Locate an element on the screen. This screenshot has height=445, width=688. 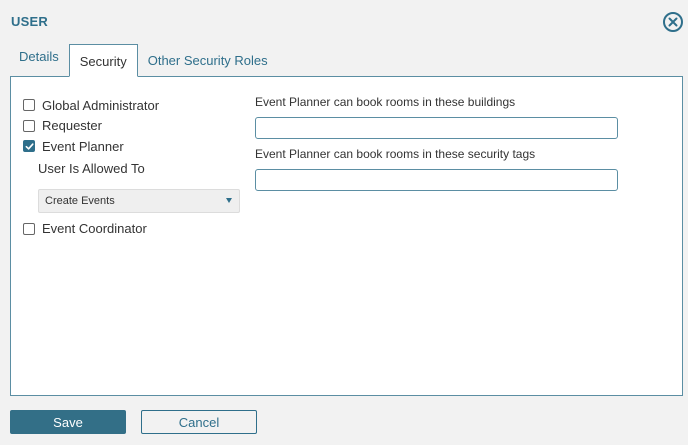
checkbox-event-coordinator is located at coordinates (29, 228).